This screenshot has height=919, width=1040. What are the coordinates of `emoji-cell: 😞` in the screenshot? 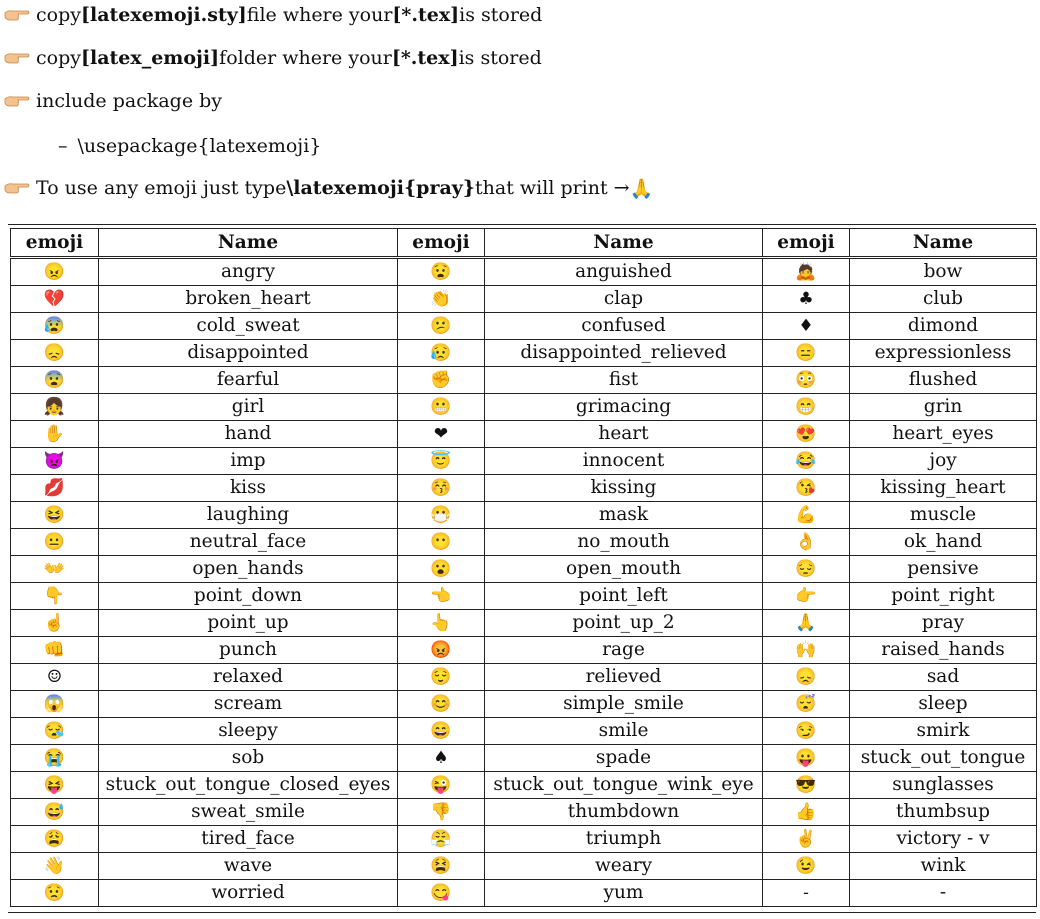 It's located at (54, 353).